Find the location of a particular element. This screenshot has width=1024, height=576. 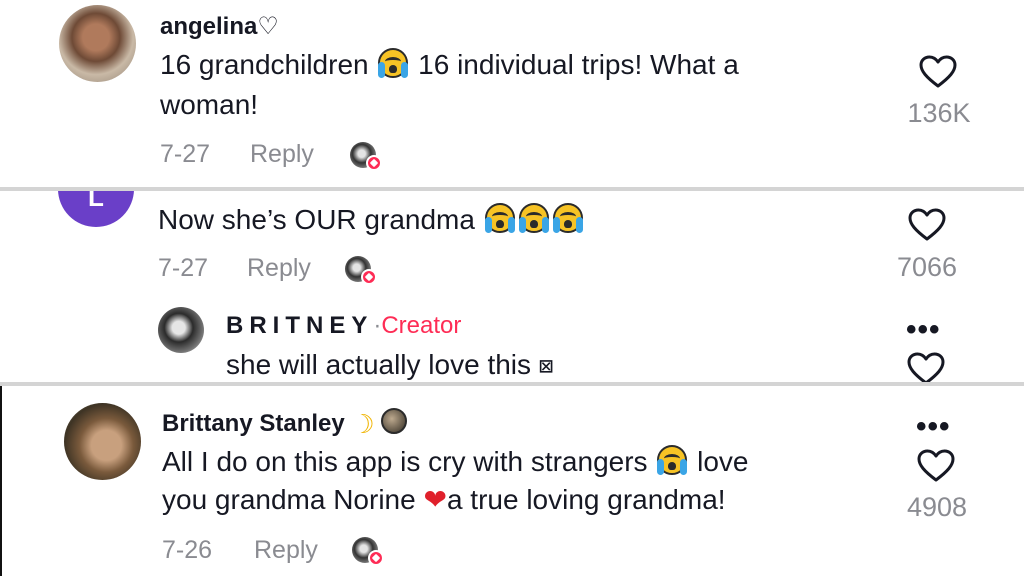

creator-avatar is located at coordinates (181, 330).